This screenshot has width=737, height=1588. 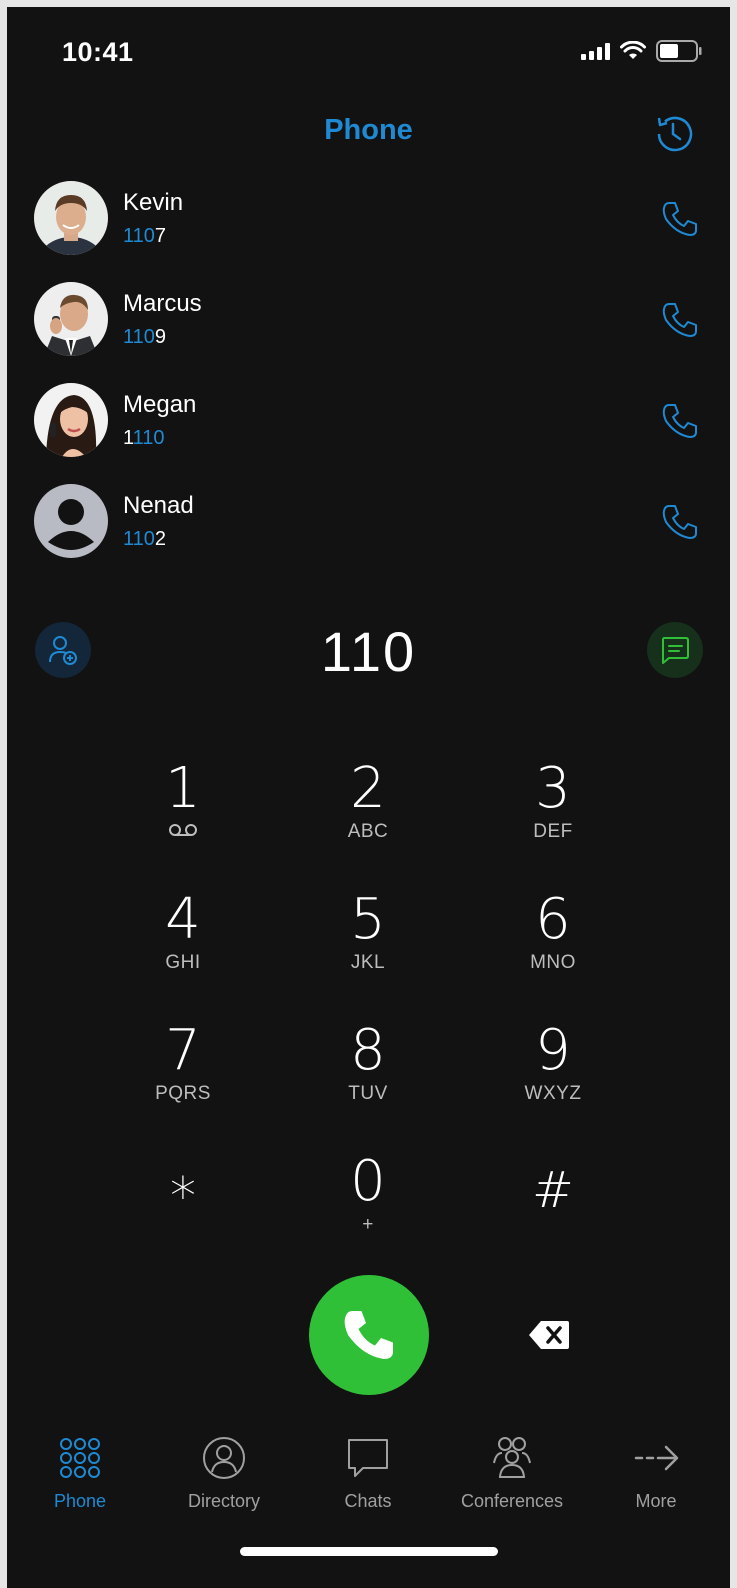 I want to click on contact-name: Marcus, so click(x=162, y=303).